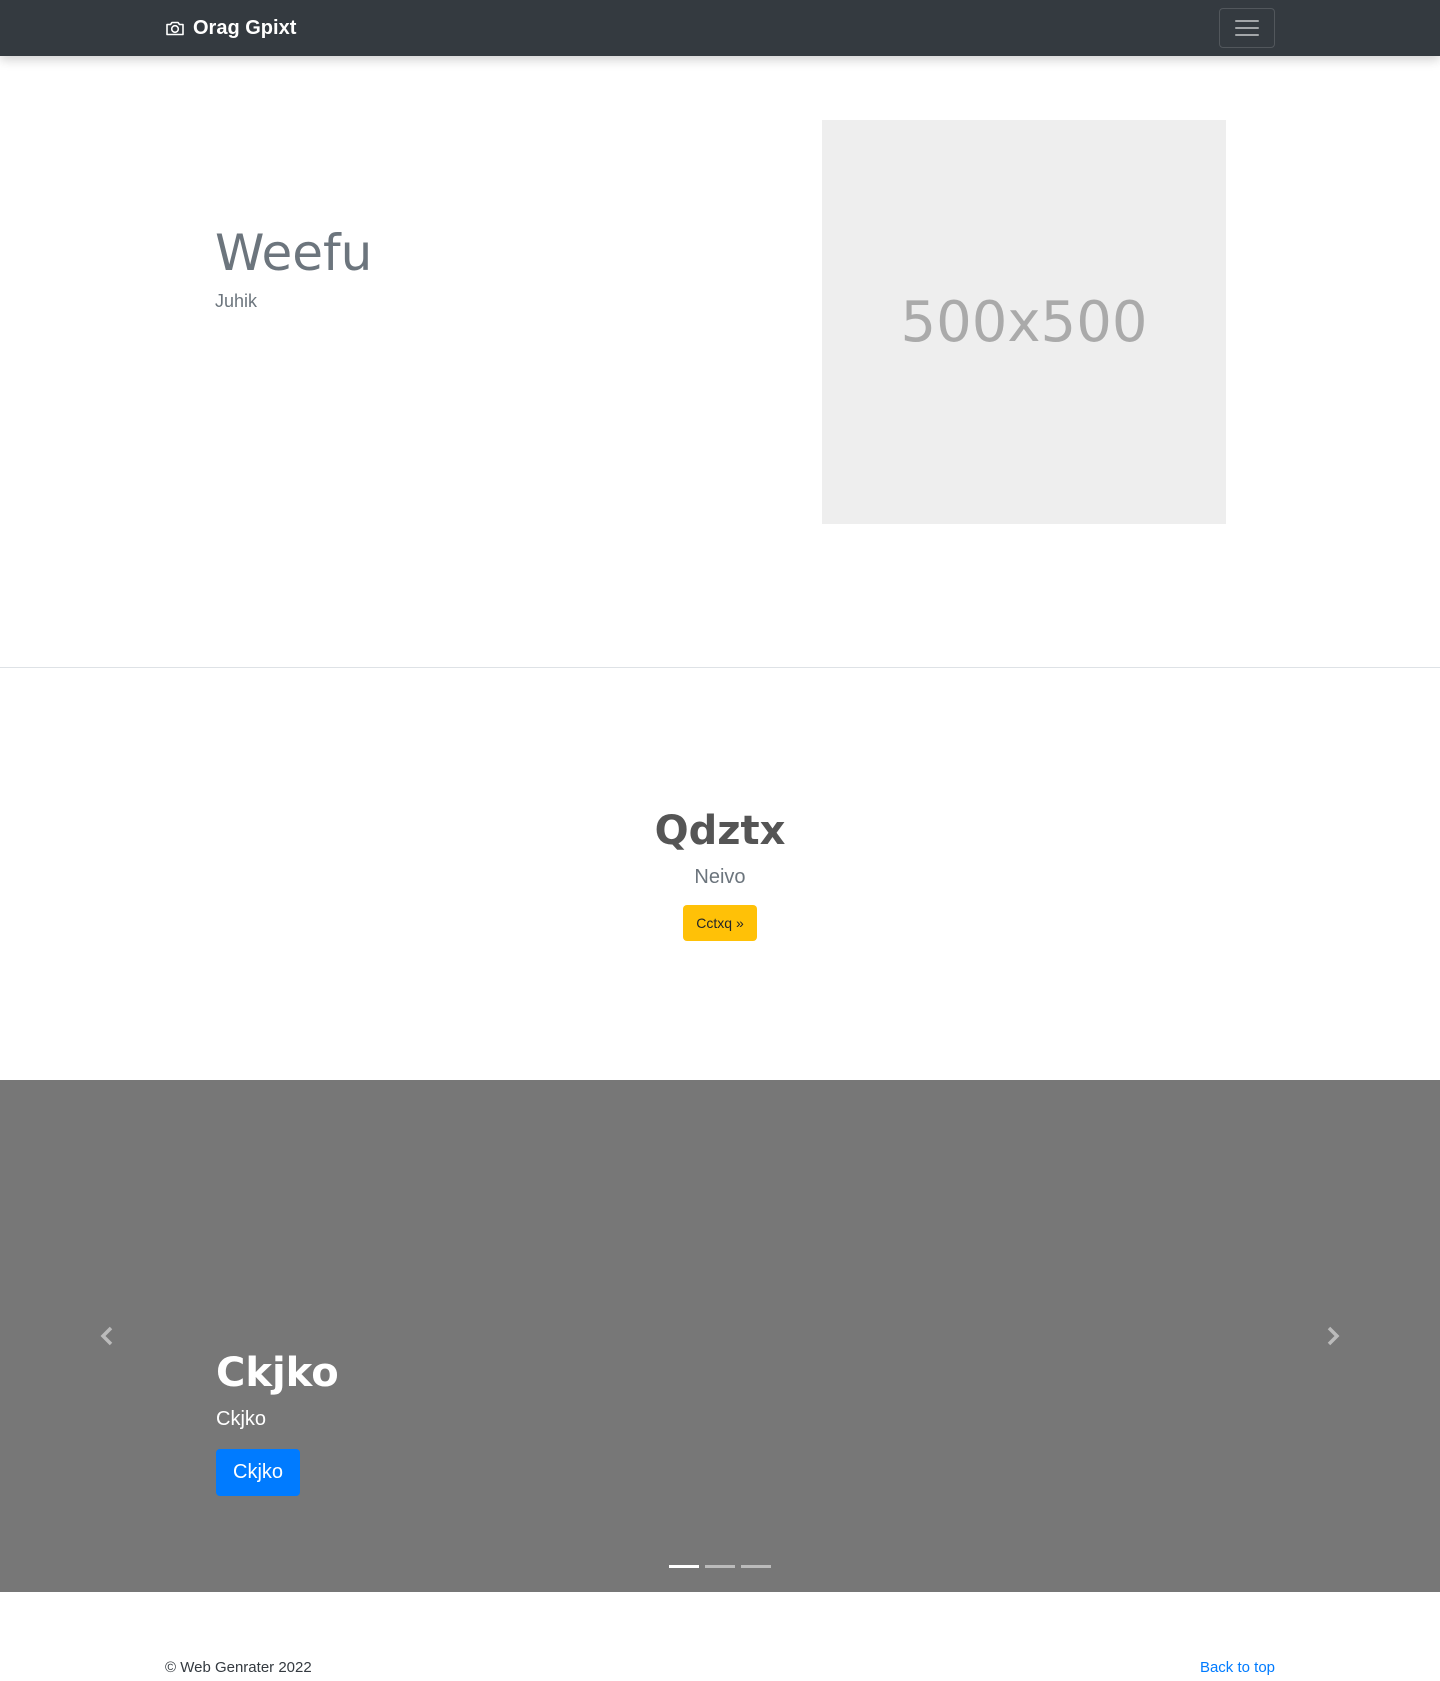 The height and width of the screenshot is (1681, 1440). What do you see at coordinates (175, 28) in the screenshot?
I see `camera-icon` at bounding box center [175, 28].